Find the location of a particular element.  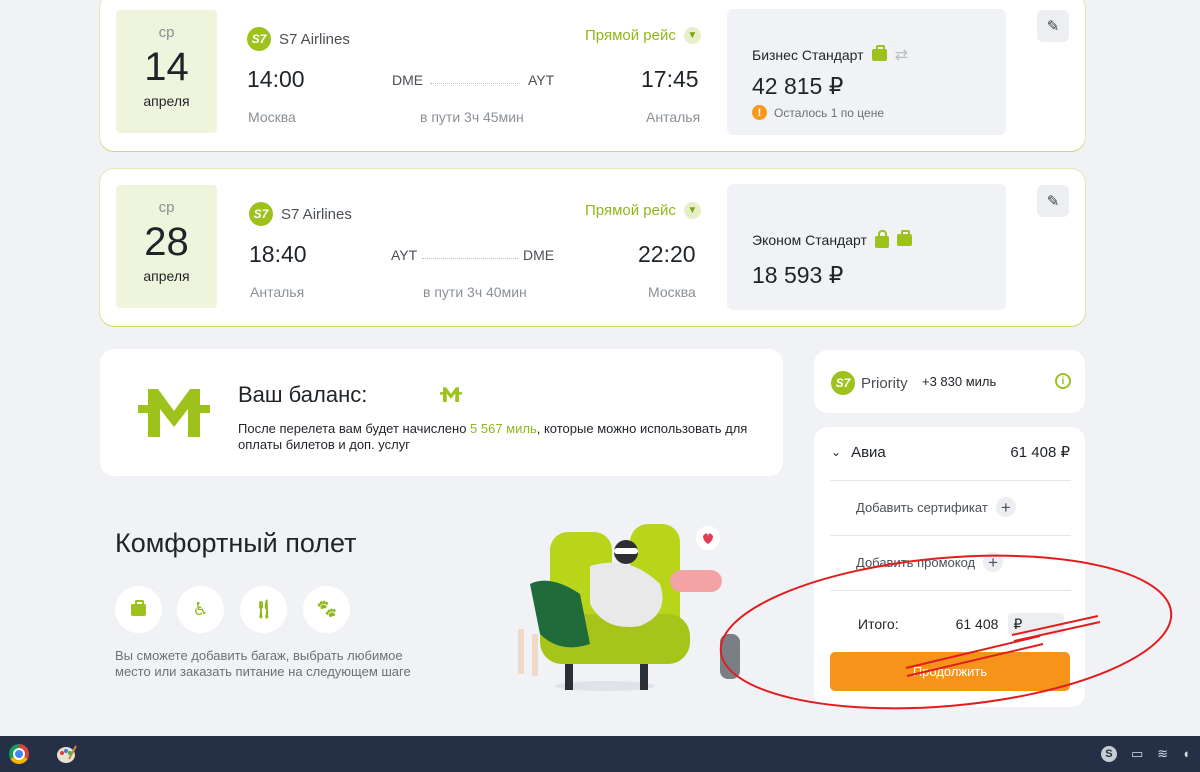

miles-m-logo-icon is located at coordinates (174, 413).